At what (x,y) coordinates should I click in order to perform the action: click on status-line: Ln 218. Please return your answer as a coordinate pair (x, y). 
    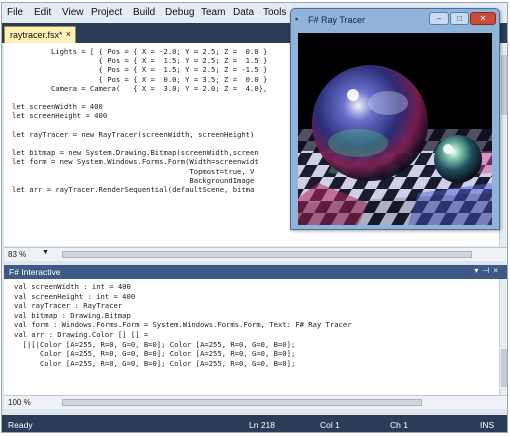
    Looking at the image, I should click on (262, 425).